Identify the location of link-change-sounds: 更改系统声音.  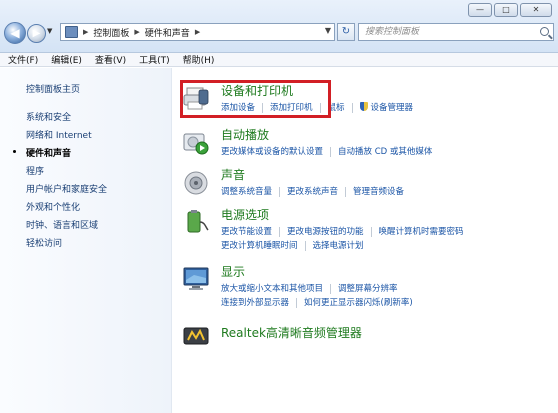
(312, 192).